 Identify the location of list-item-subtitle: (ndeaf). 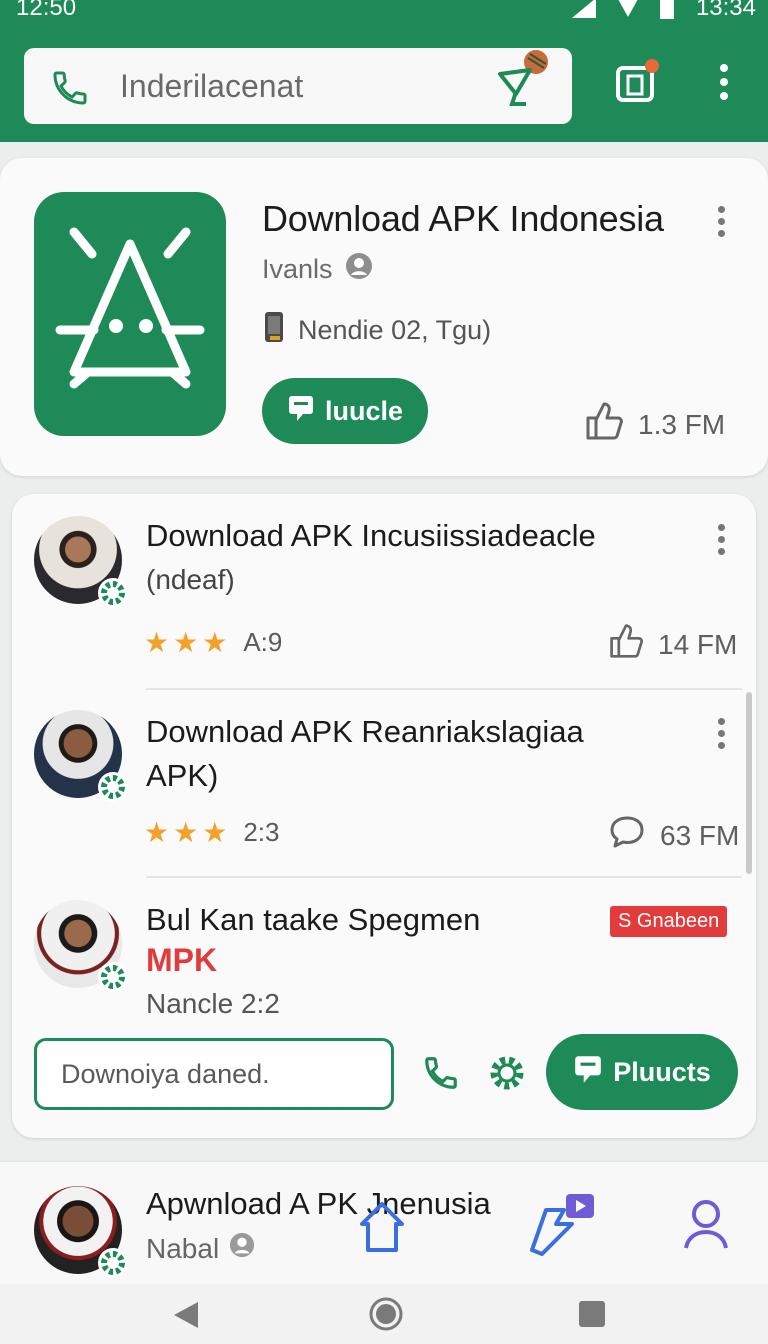
(190, 579).